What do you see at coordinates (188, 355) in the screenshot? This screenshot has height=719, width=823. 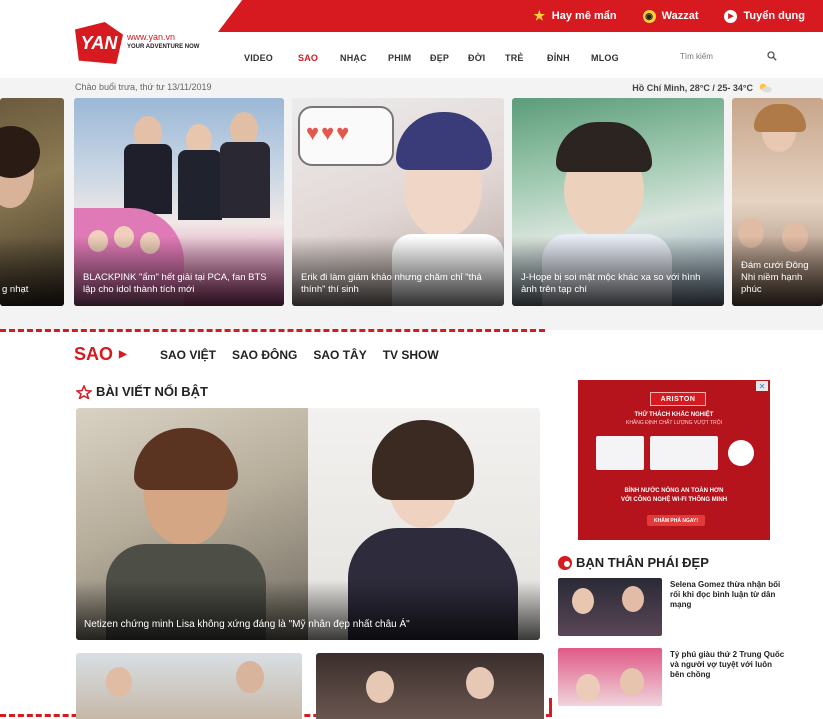 I see `subnav-item-sao-viet: SAO VIỆT` at bounding box center [188, 355].